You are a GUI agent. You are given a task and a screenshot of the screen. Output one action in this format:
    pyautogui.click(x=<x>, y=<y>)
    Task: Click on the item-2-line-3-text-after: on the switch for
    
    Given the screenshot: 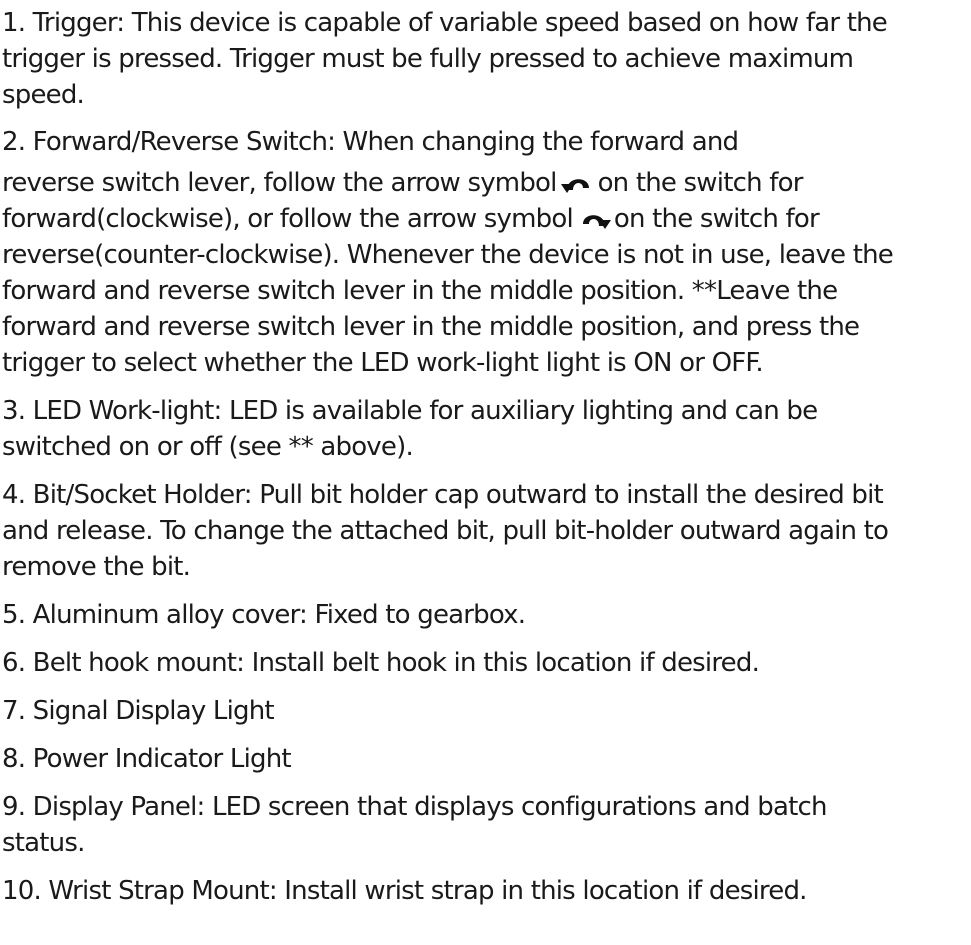 What is the action you would take?
    pyautogui.click(x=716, y=219)
    